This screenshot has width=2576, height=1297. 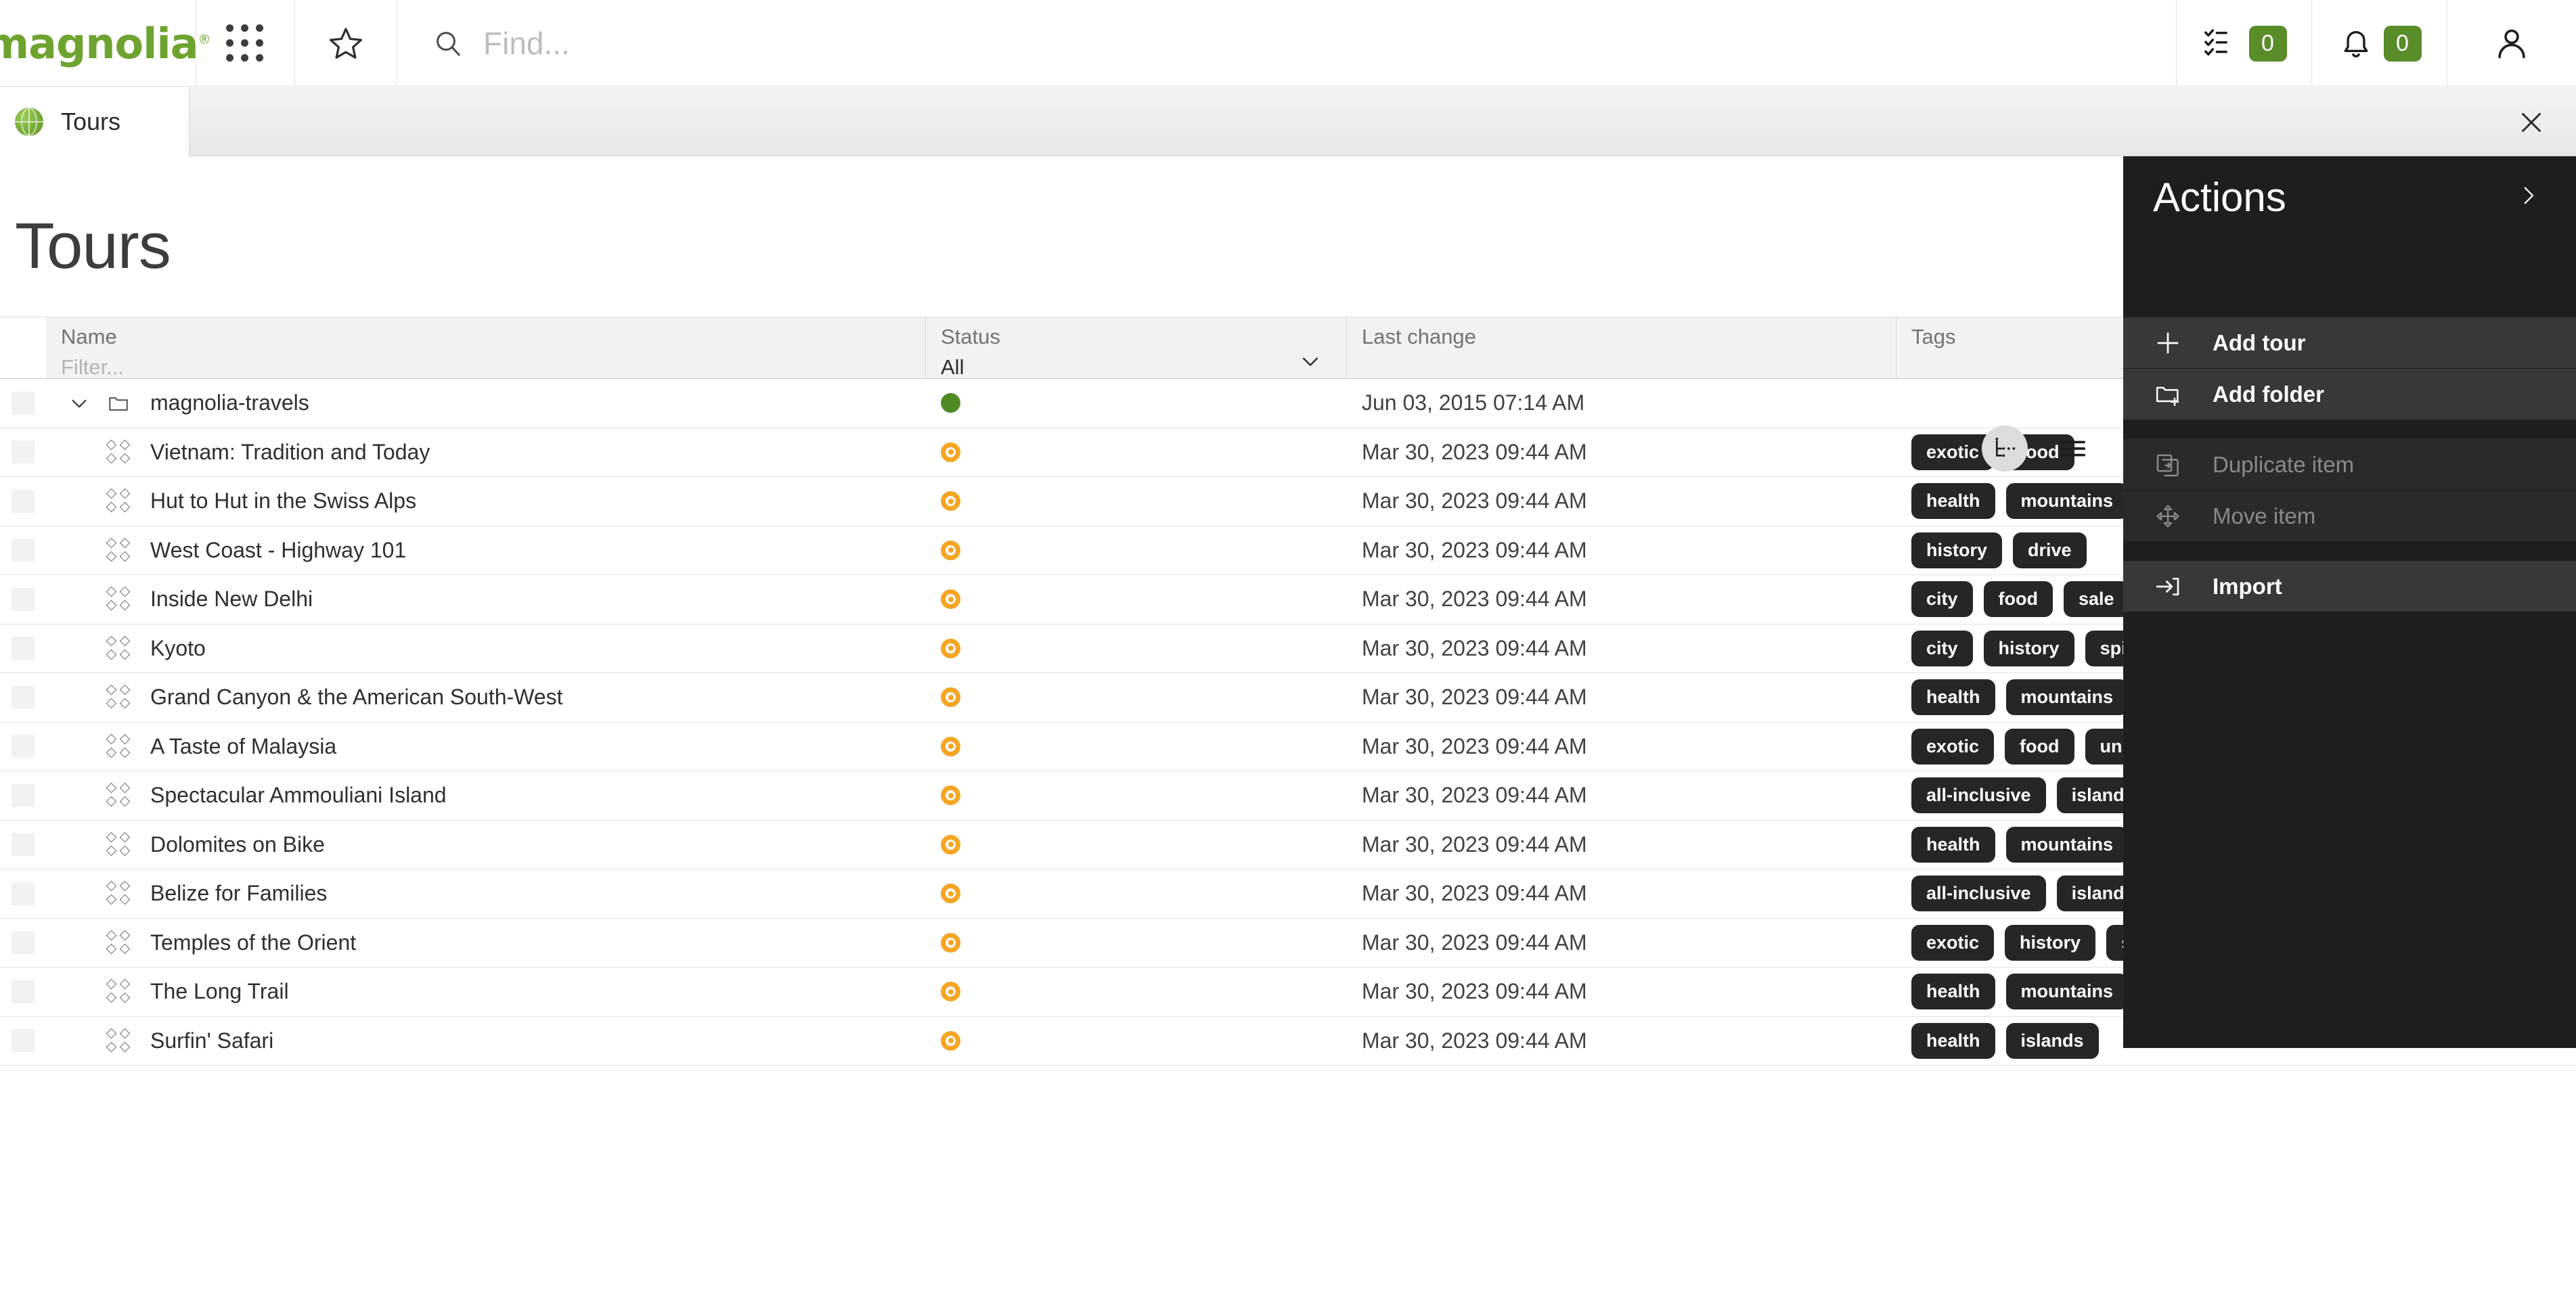 What do you see at coordinates (486, 502) in the screenshot?
I see `row-name-cell: Hut to Hut in the Swiss Alps` at bounding box center [486, 502].